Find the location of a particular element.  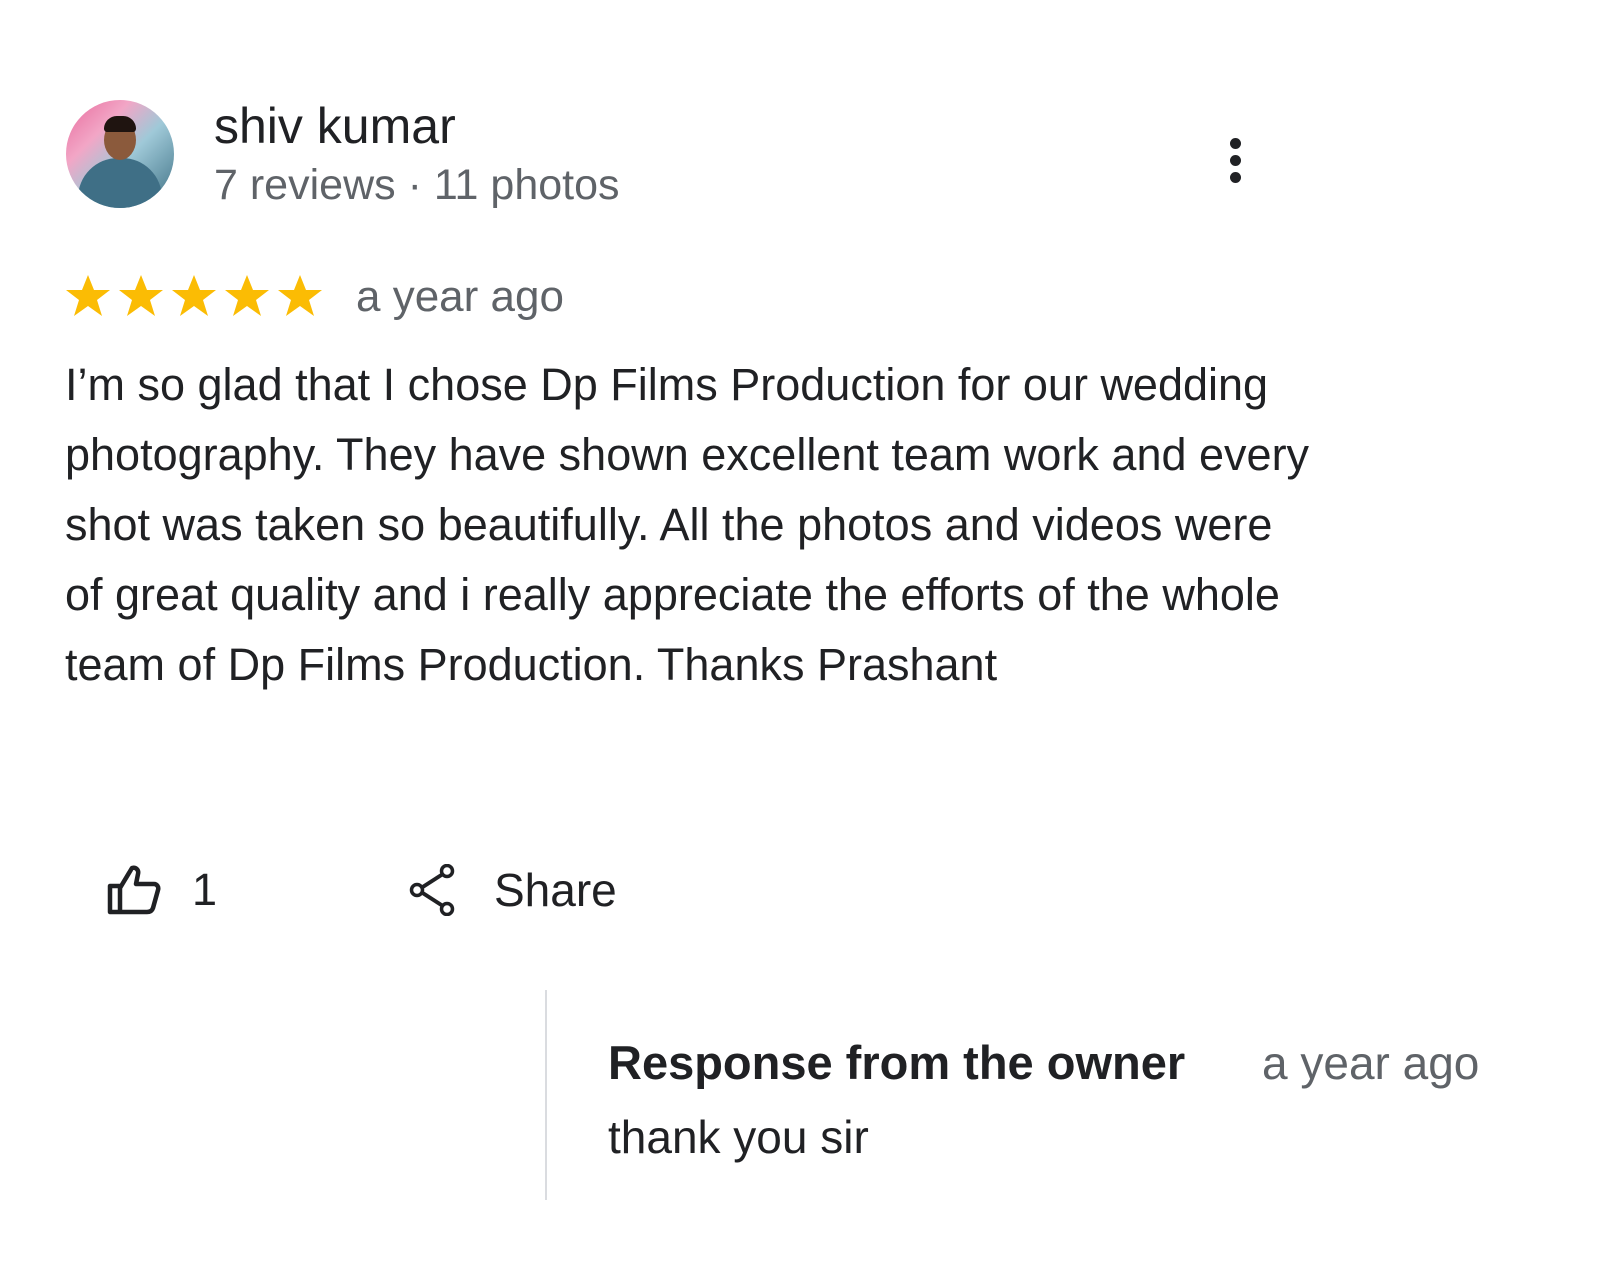

owner-response-text: thank you sir is located at coordinates (738, 1137).